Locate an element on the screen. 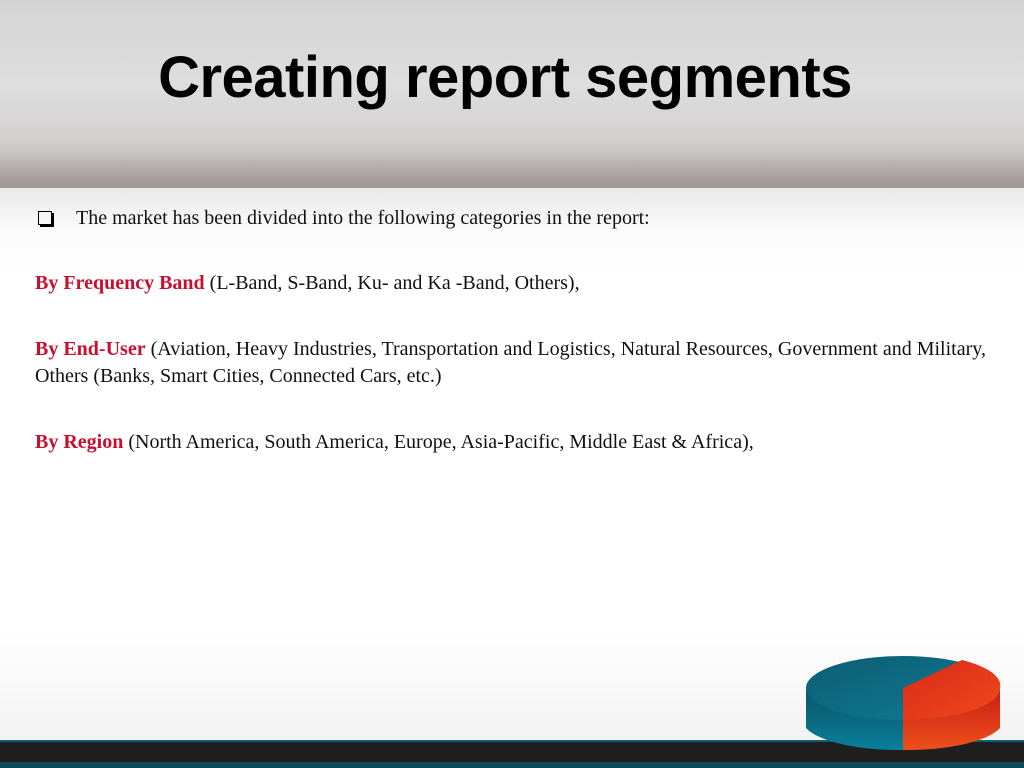 Image resolution: width=1024 pixels, height=768 pixels. footer-bottom-band is located at coordinates (512, 765).